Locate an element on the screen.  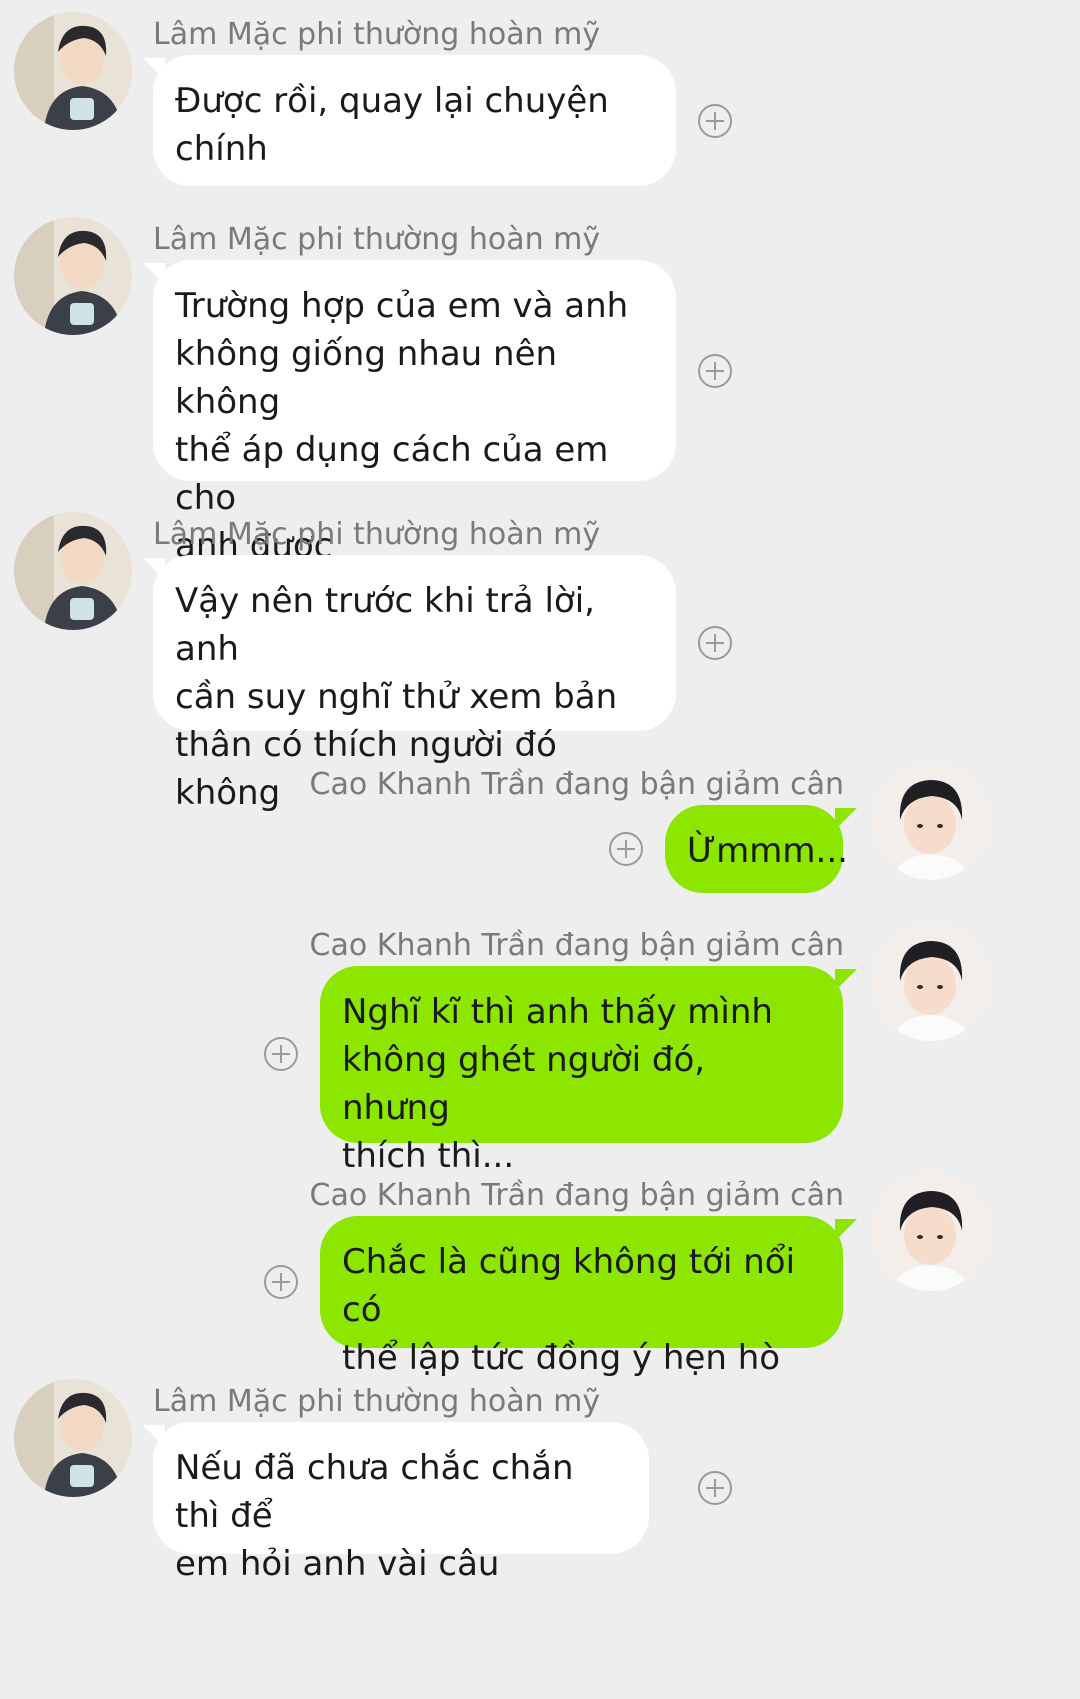
message-line: không giống nhau nên không is located at coordinates (366, 378).